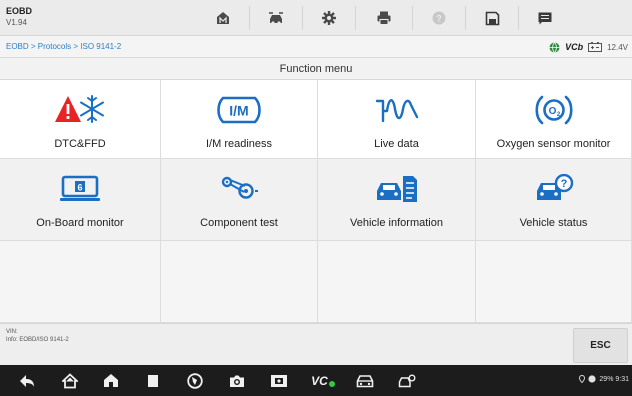 Image resolution: width=632 pixels, height=396 pixels. I want to click on vci-manager-button: VC, so click(323, 380).